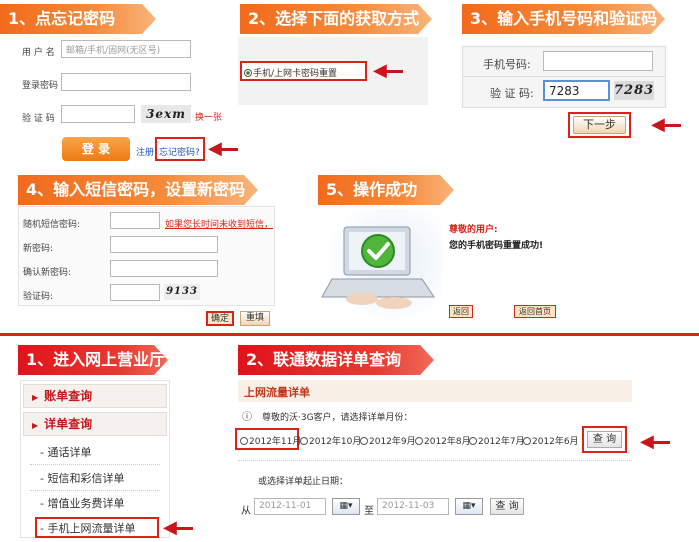 The height and width of the screenshot is (542, 699). What do you see at coordinates (290, 506) in the screenshot?
I see `date-from-input: 2012-11-01` at bounding box center [290, 506].